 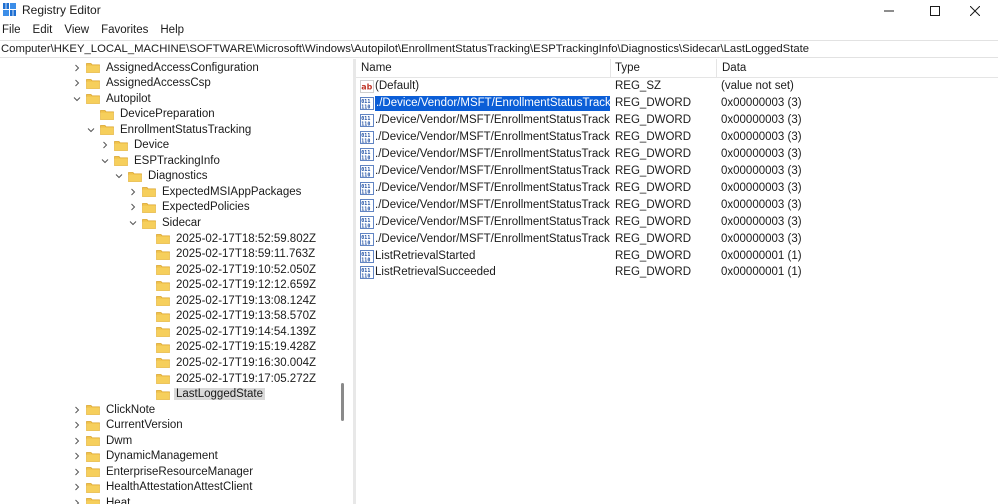 I want to click on tree-node: Sidecar, so click(x=165, y=223).